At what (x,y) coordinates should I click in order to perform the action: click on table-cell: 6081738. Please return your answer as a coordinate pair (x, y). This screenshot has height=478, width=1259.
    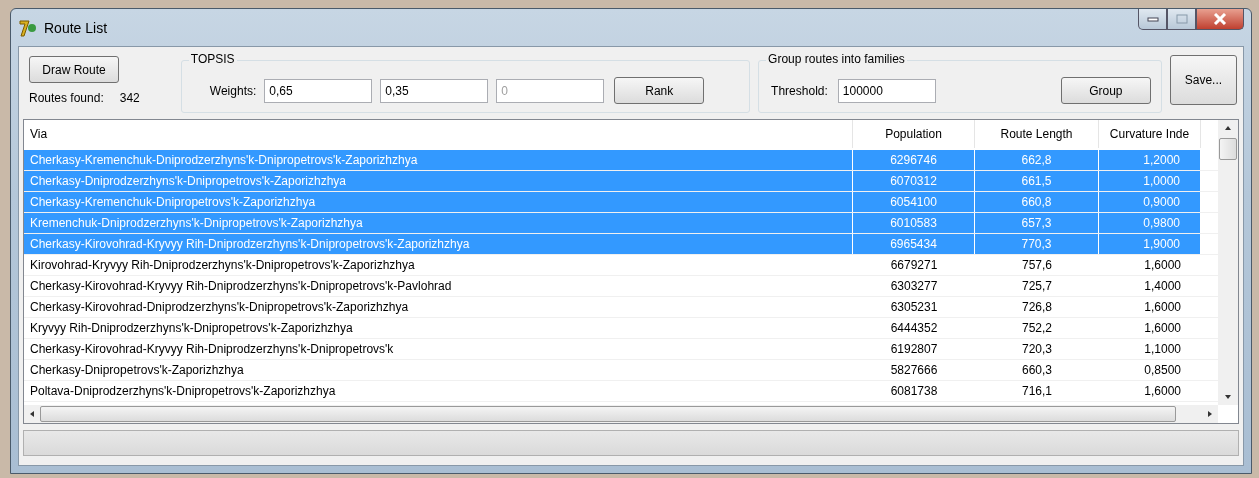
    Looking at the image, I should click on (914, 391).